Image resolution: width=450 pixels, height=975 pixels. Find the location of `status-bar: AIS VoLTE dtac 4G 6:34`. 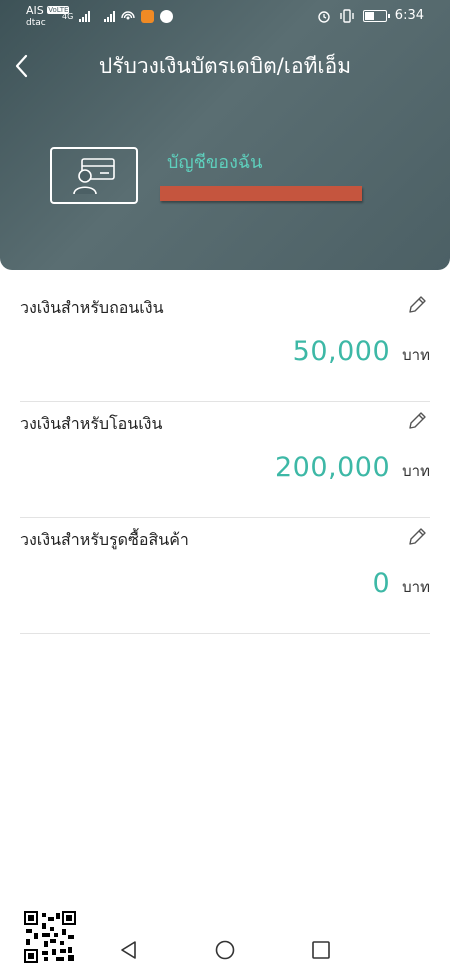

status-bar: AIS VoLTE dtac 4G 6:34 is located at coordinates (225, 17).